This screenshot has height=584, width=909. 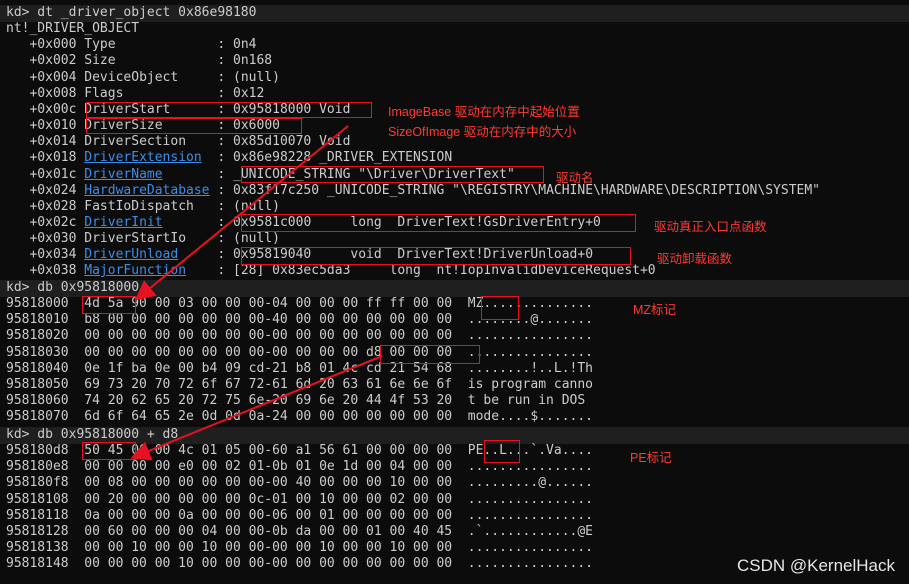 What do you see at coordinates (710, 227) in the screenshot?
I see `entry-note: 驱动真正入口点函数` at bounding box center [710, 227].